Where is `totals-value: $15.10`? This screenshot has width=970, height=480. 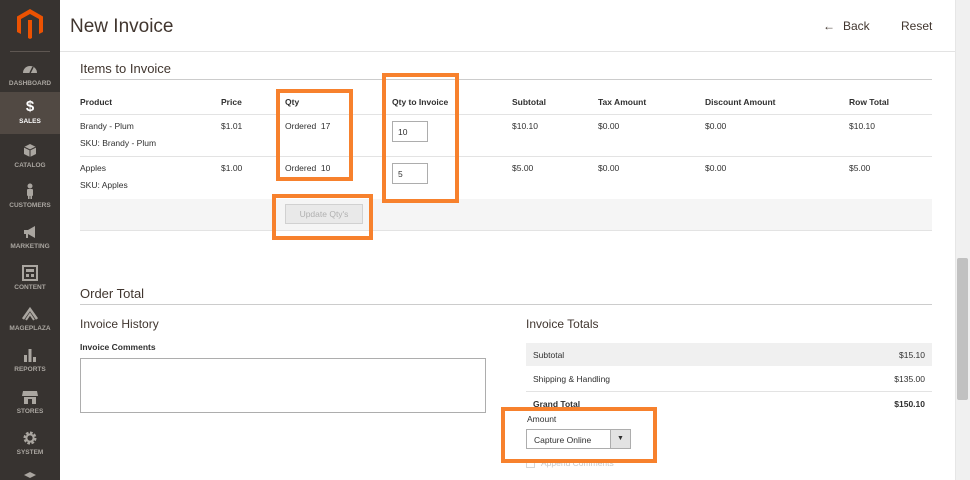 totals-value: $15.10 is located at coordinates (912, 355).